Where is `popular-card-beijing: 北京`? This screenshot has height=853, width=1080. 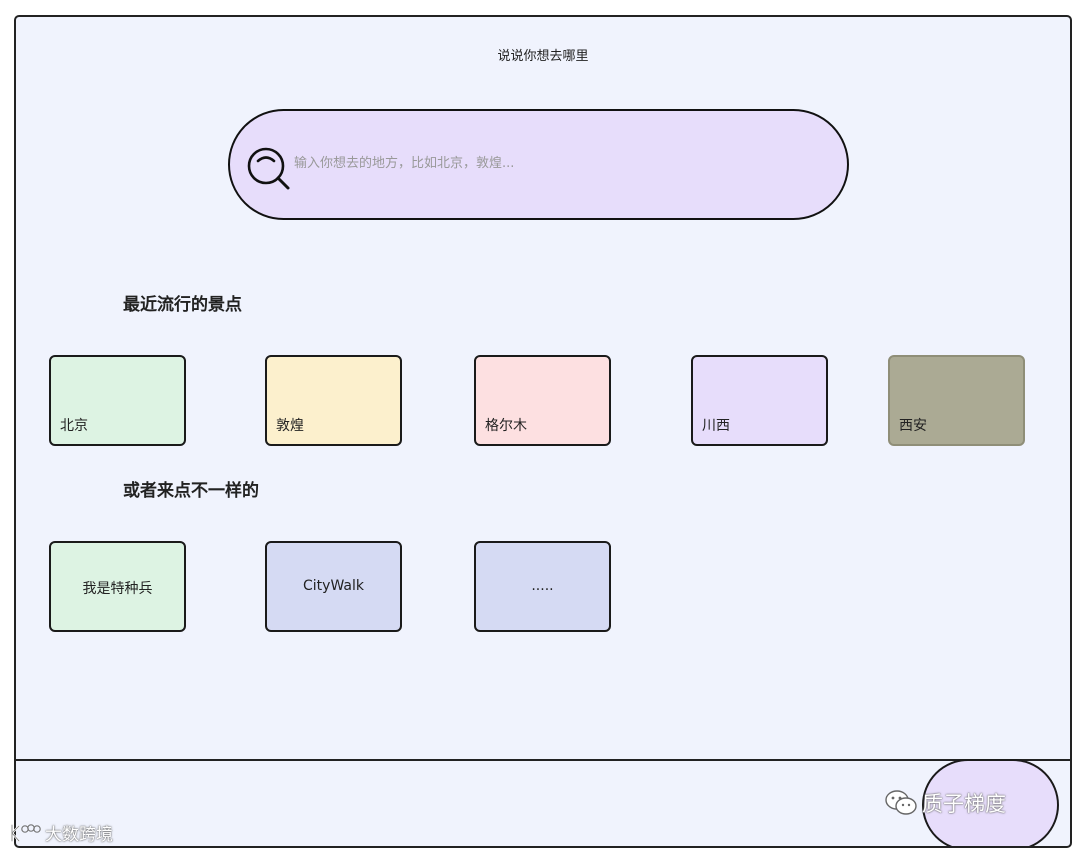 popular-card-beijing: 北京 is located at coordinates (117, 400).